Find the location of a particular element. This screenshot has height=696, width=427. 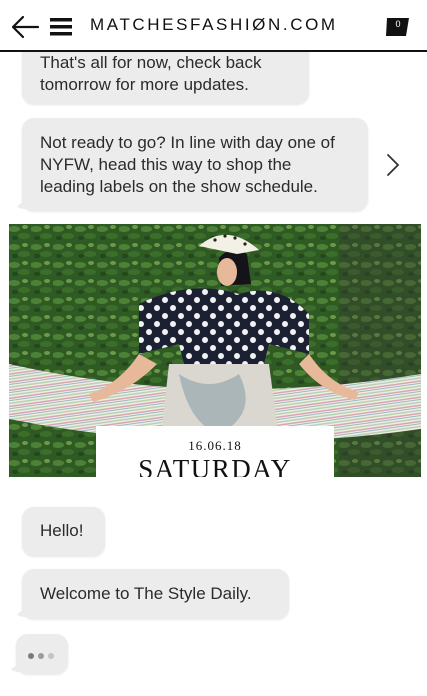

chat-message-text: Welcome to The Style Daily. is located at coordinates (146, 593).